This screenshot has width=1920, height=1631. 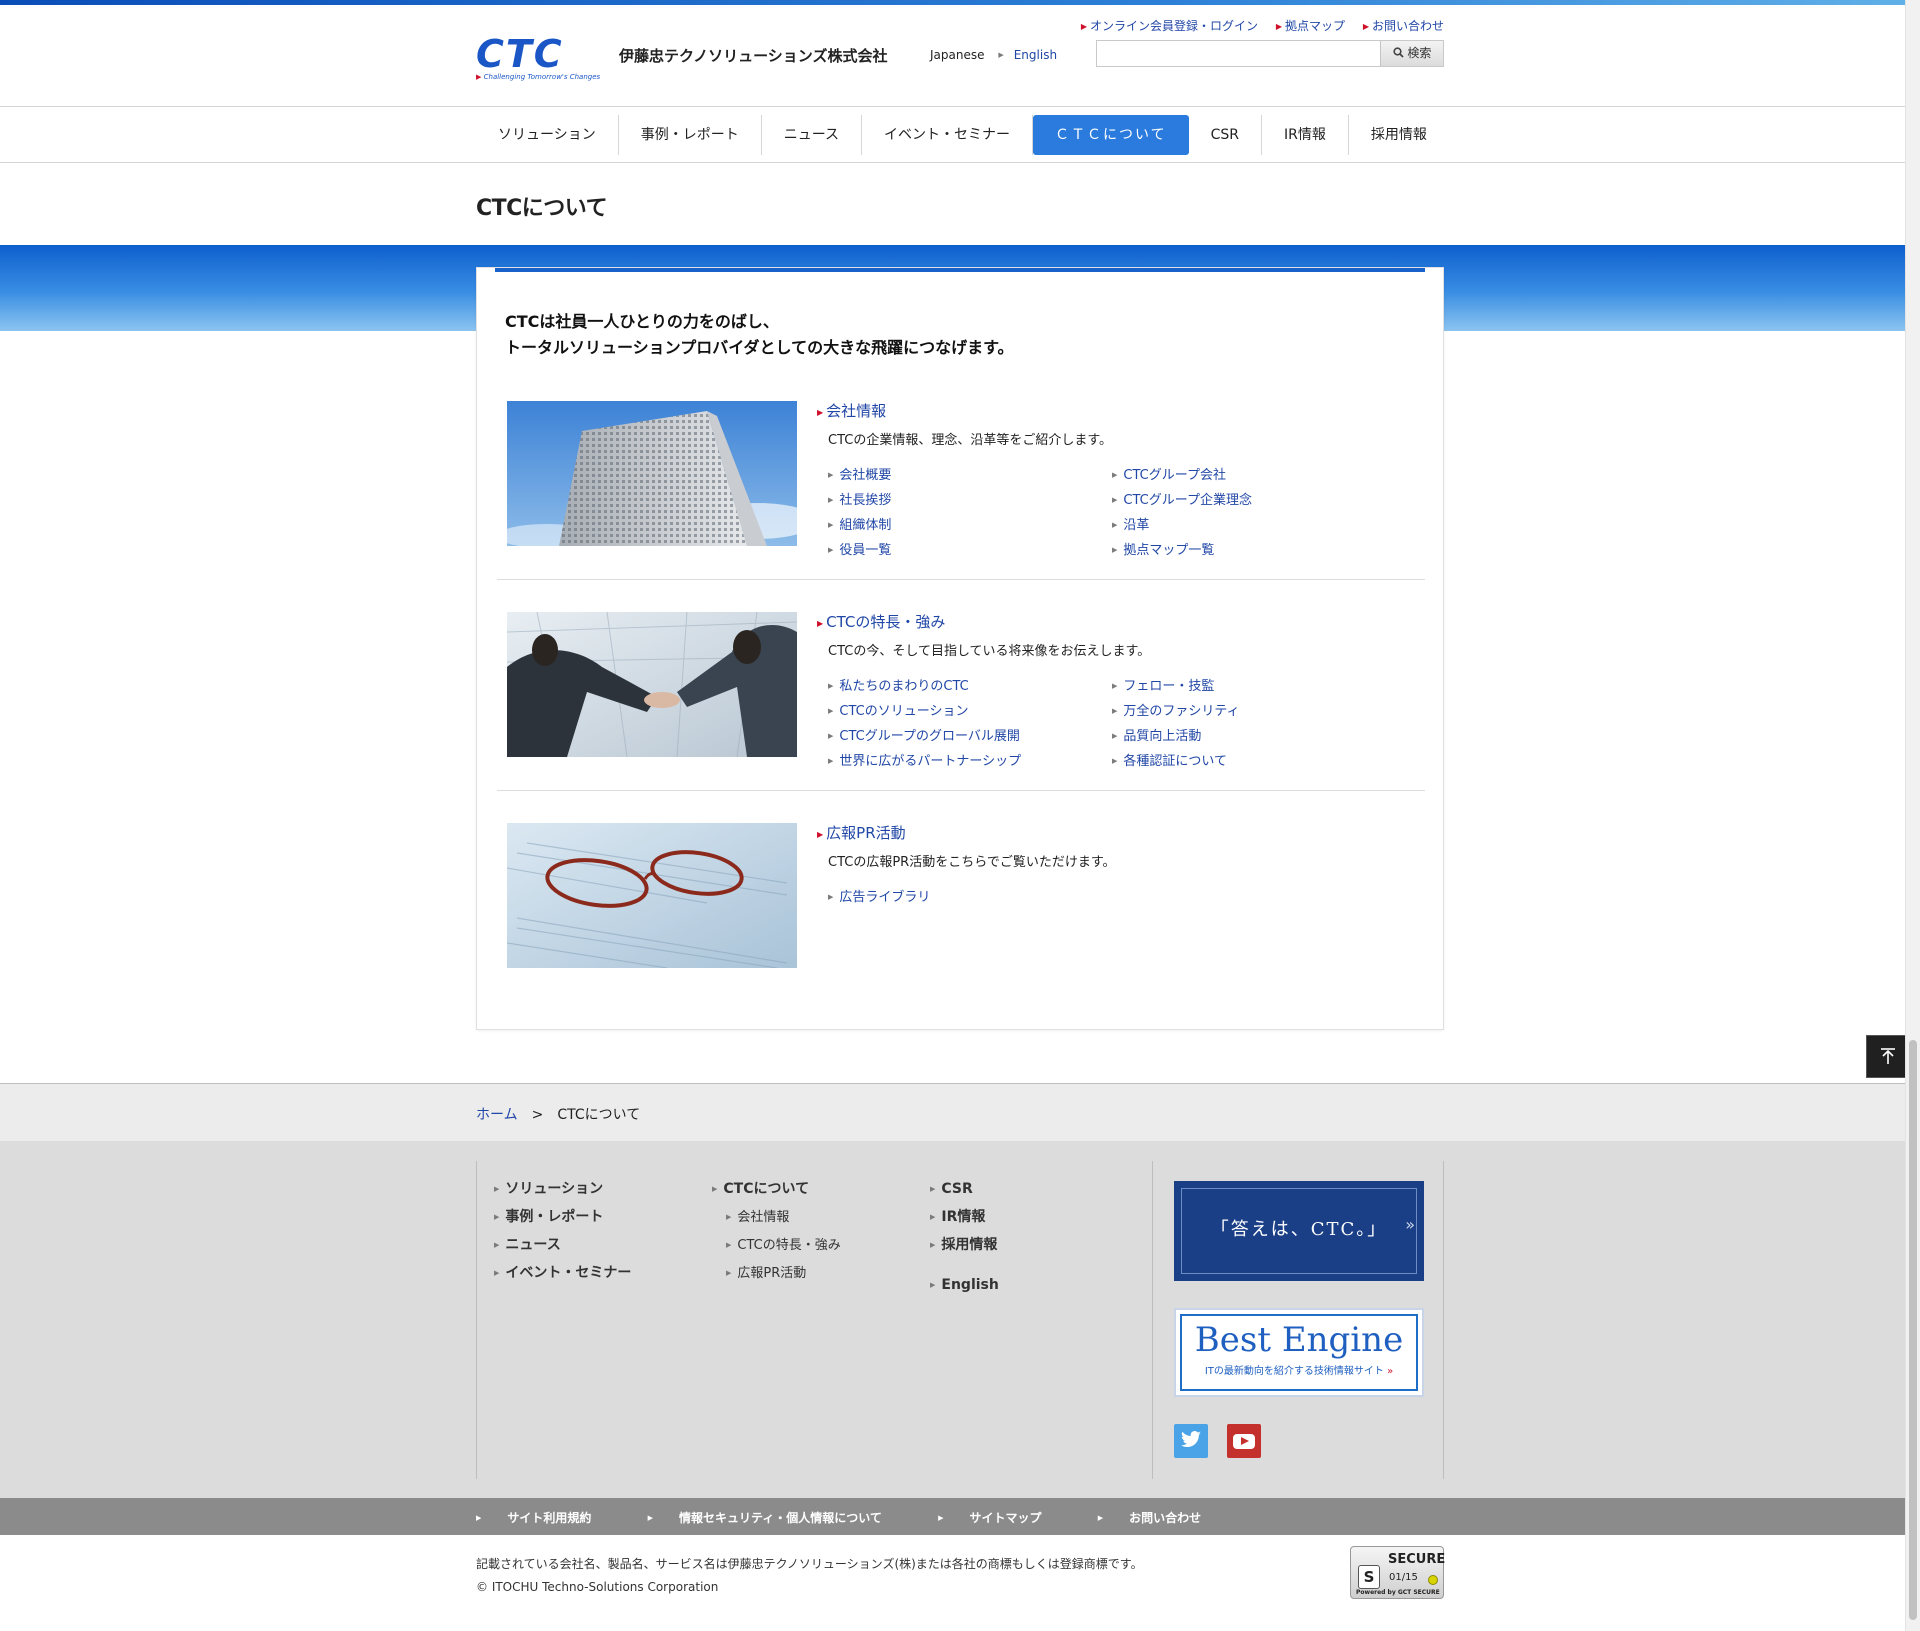 I want to click on footer-link-company-info: ▶ 会社情報, so click(x=776, y=1221).